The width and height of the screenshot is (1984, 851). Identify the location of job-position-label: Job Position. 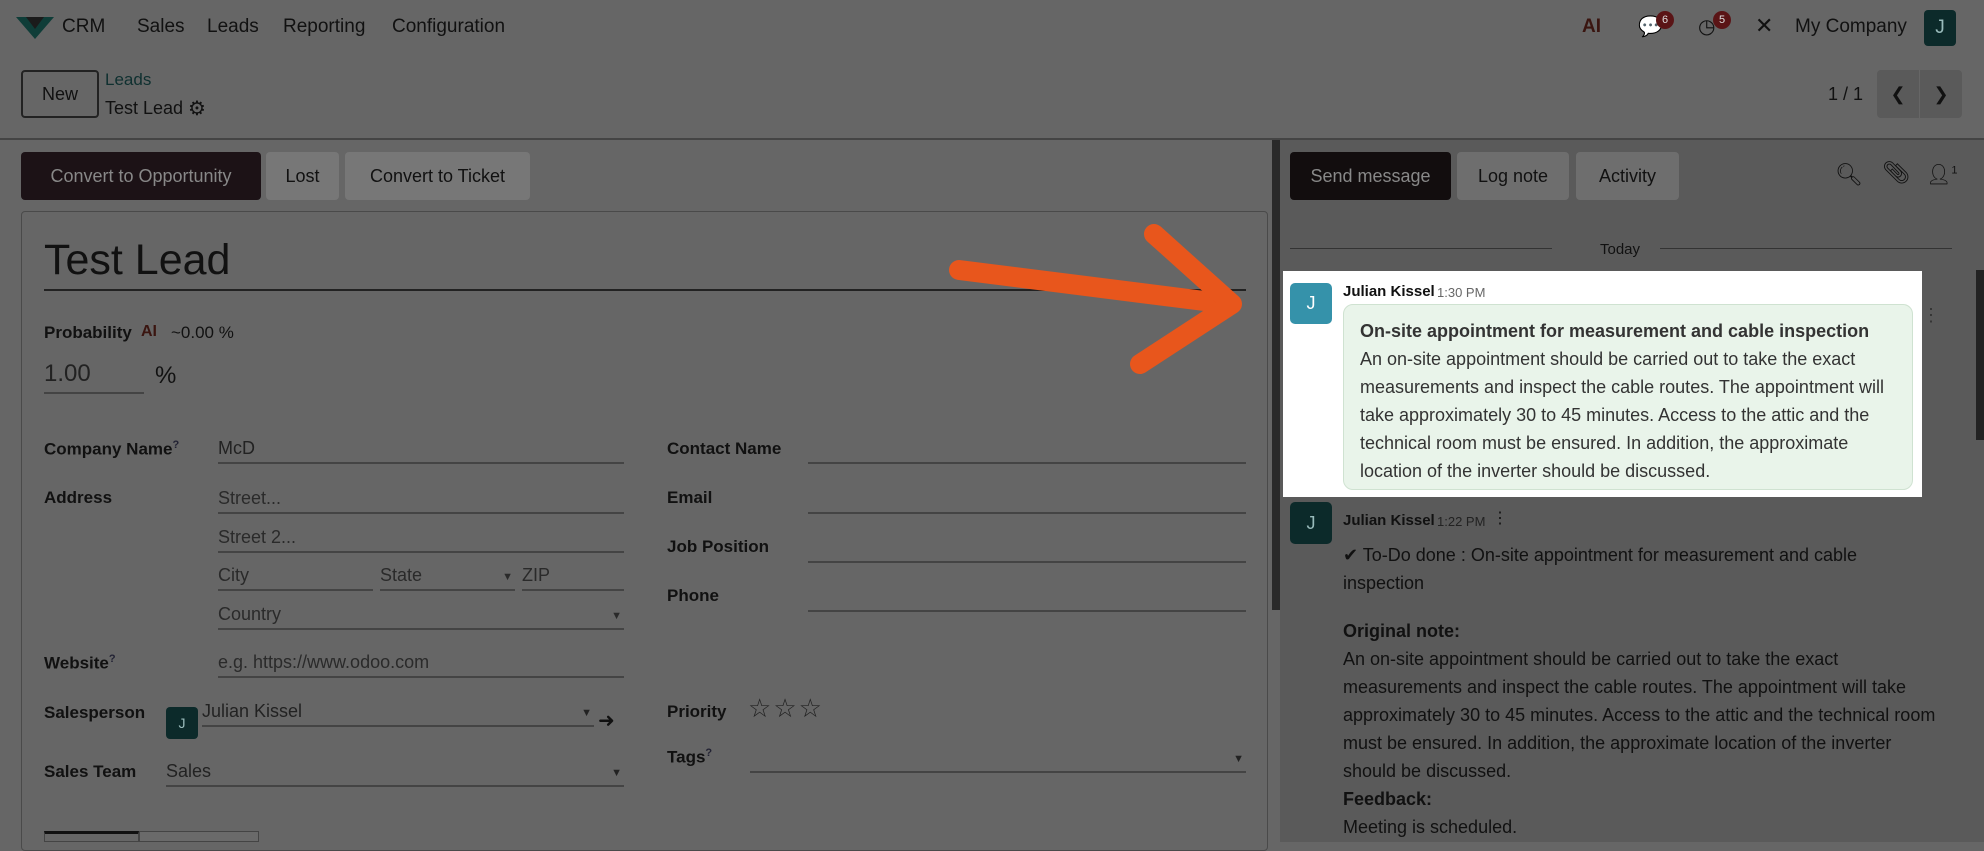
(718, 546).